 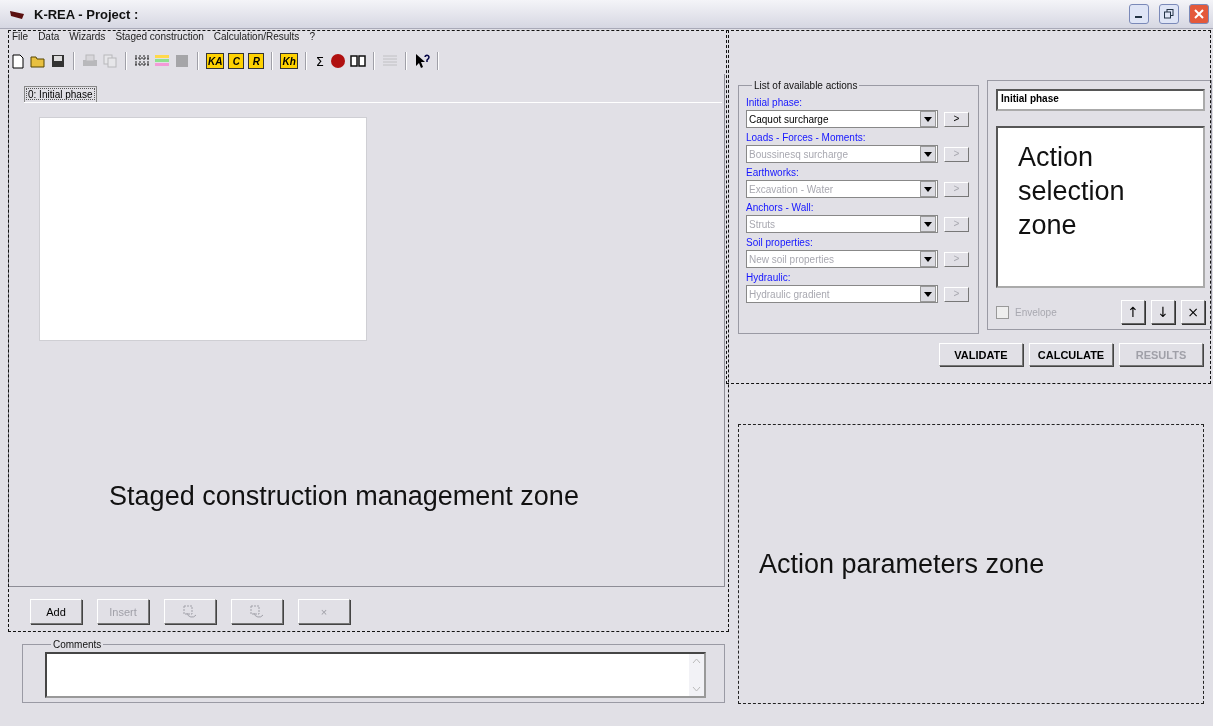 I want to click on toolbar-button: KA, so click(x=215, y=61).